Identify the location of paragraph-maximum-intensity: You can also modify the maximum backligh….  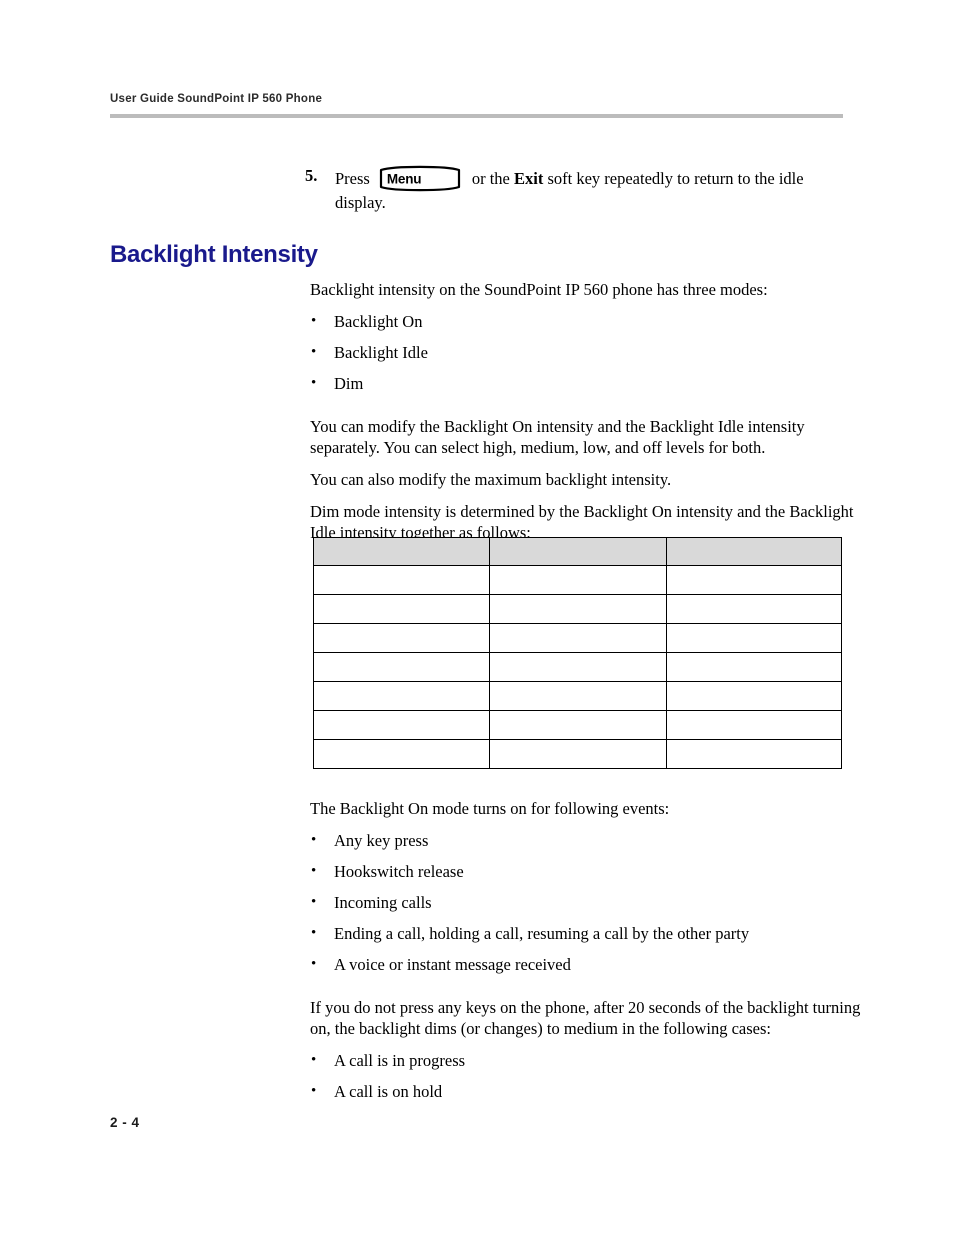
(491, 479).